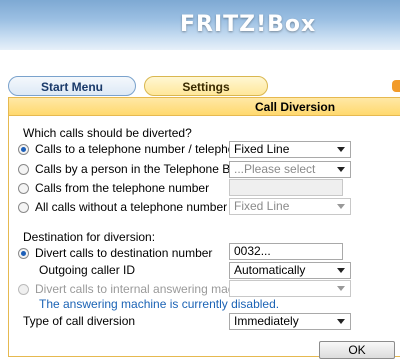 This screenshot has height=364, width=400. Describe the element at coordinates (23, 149) in the screenshot. I see `radio-calls-to-number` at that location.